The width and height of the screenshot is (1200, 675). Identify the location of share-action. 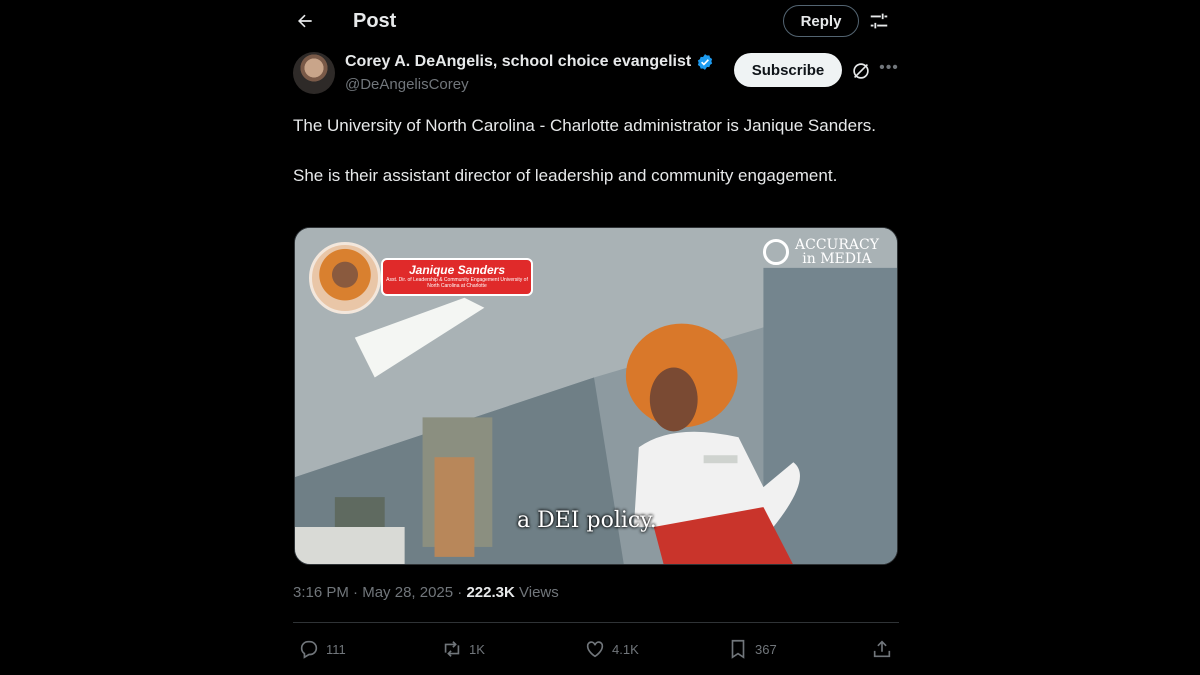
(882, 649).